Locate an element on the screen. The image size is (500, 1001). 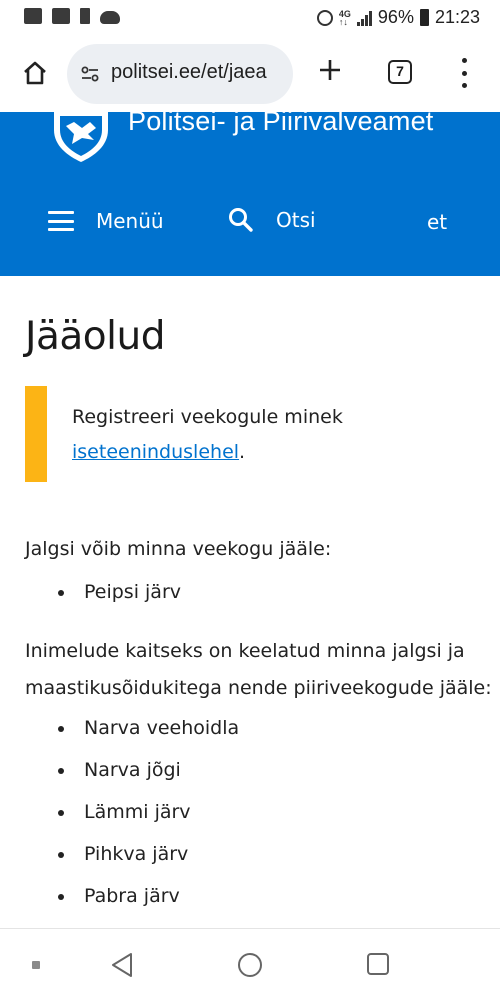
url-text: politsei.ee/et/jaea is located at coordinates (189, 72).